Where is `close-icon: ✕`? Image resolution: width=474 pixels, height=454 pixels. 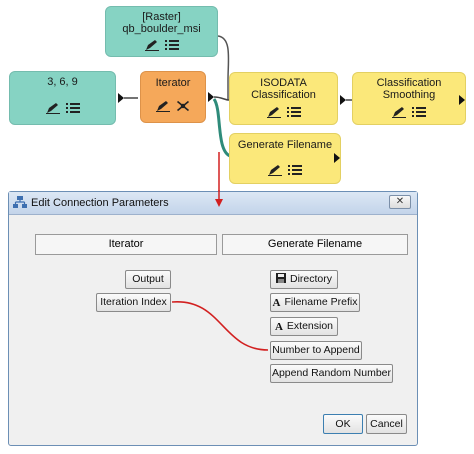 close-icon: ✕ is located at coordinates (400, 201).